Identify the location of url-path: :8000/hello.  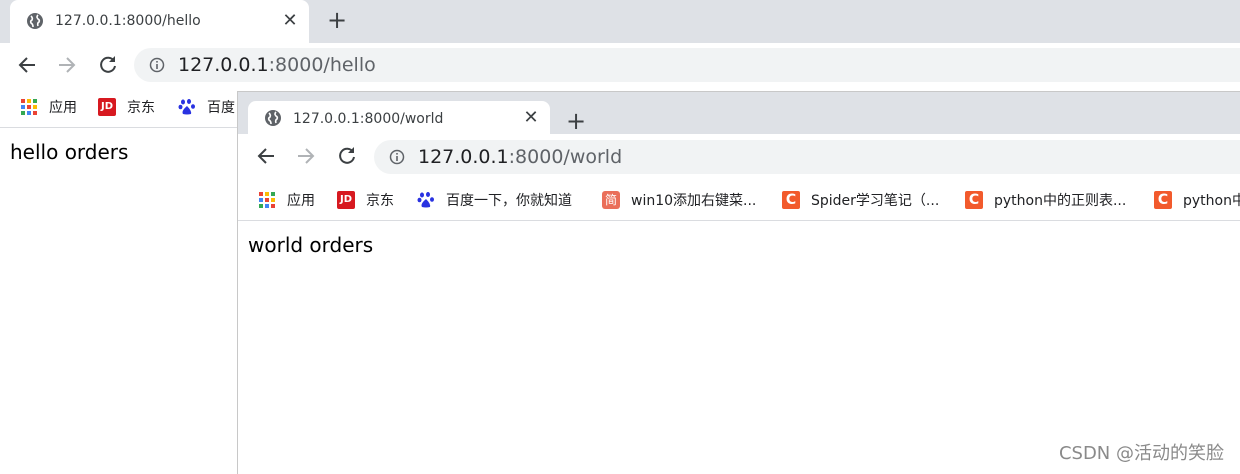
(322, 65).